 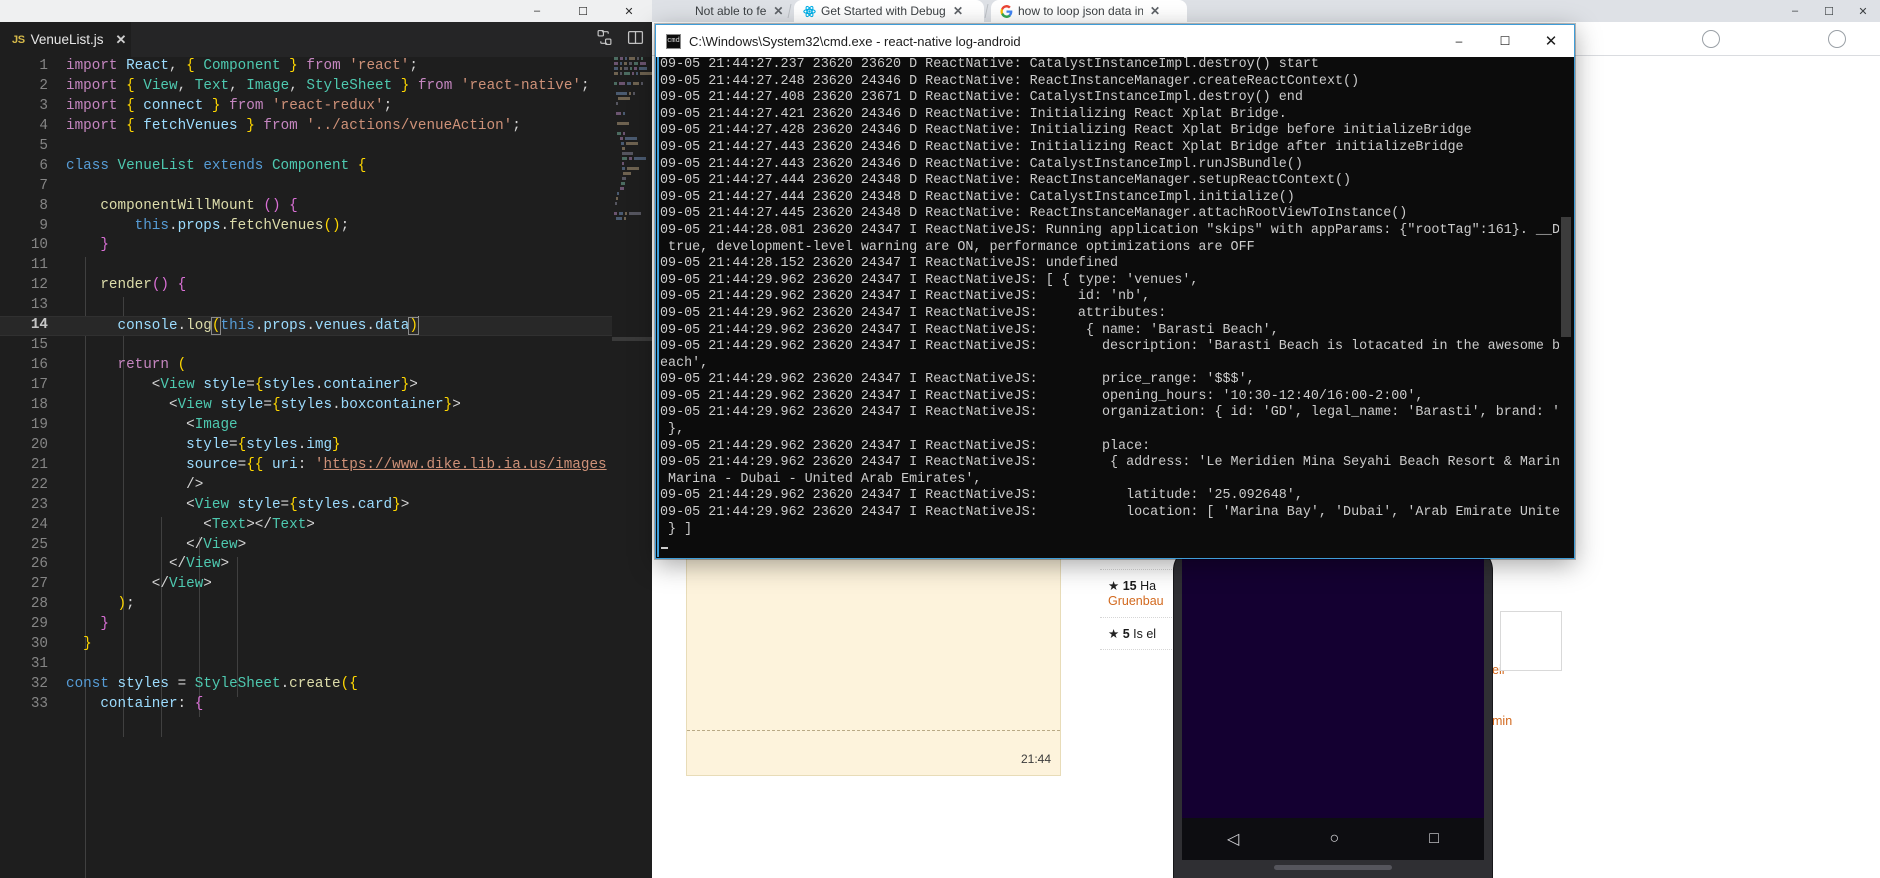 I want to click on emulator-app-screen, so click(x=1333, y=687).